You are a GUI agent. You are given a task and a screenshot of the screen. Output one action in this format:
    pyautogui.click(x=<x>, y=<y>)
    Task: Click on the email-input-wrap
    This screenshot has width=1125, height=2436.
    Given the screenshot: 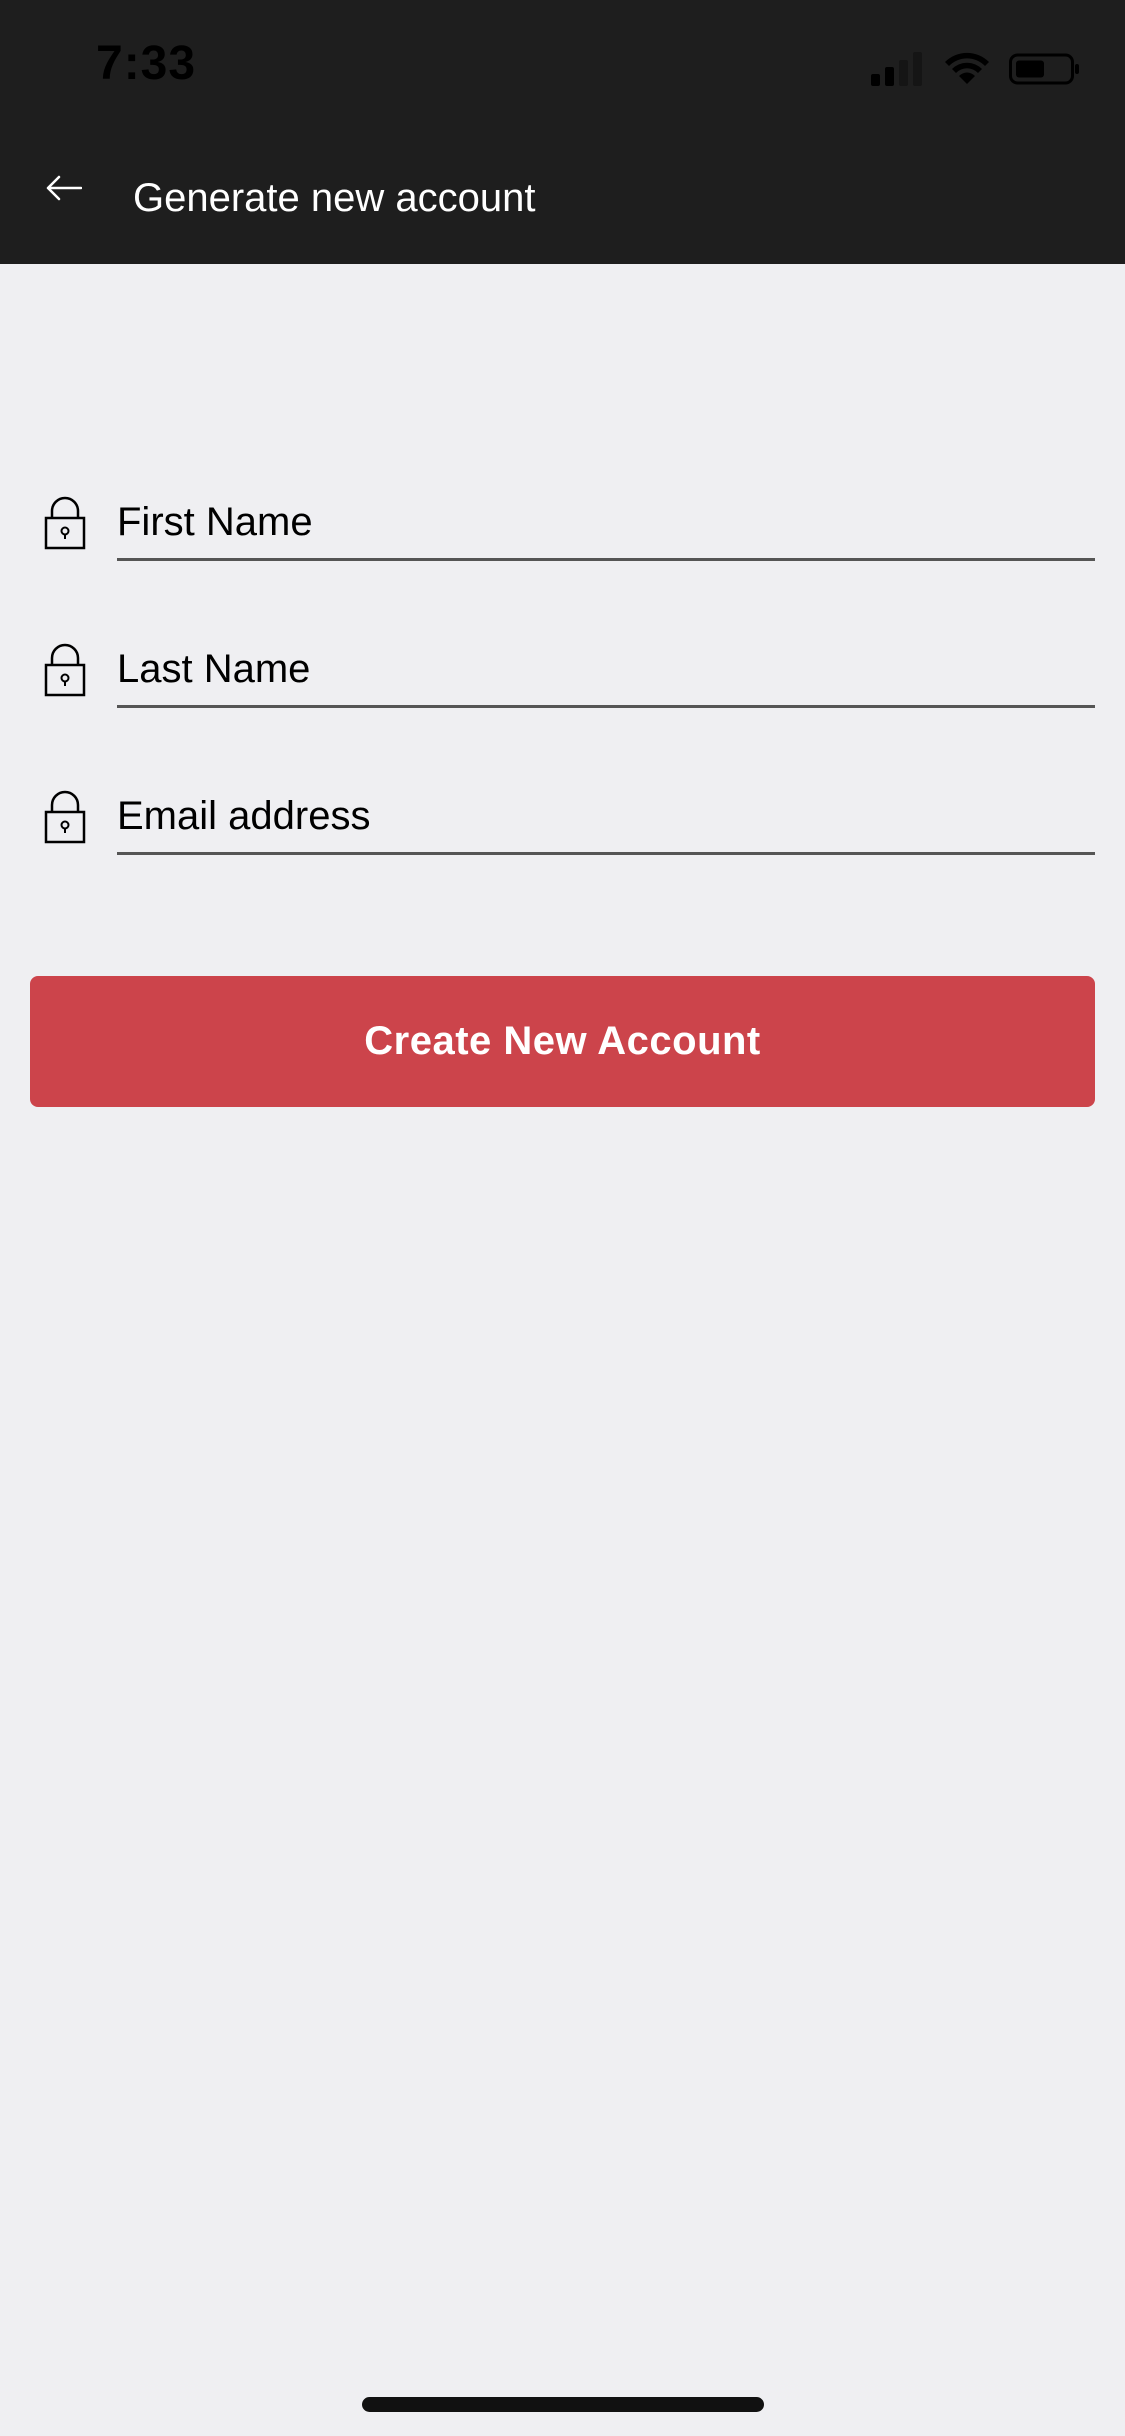 What is the action you would take?
    pyautogui.click(x=606, y=819)
    